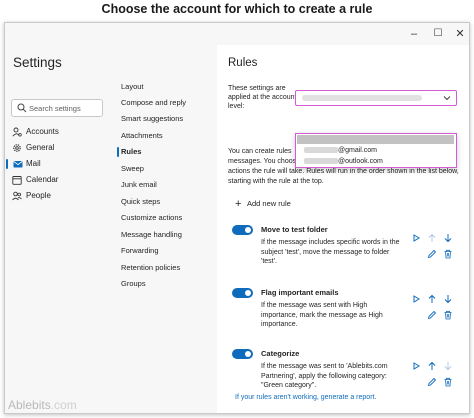 The height and width of the screenshot is (418, 474). I want to click on account-dropdown: @gmail.com @outlook.com, so click(376, 150).